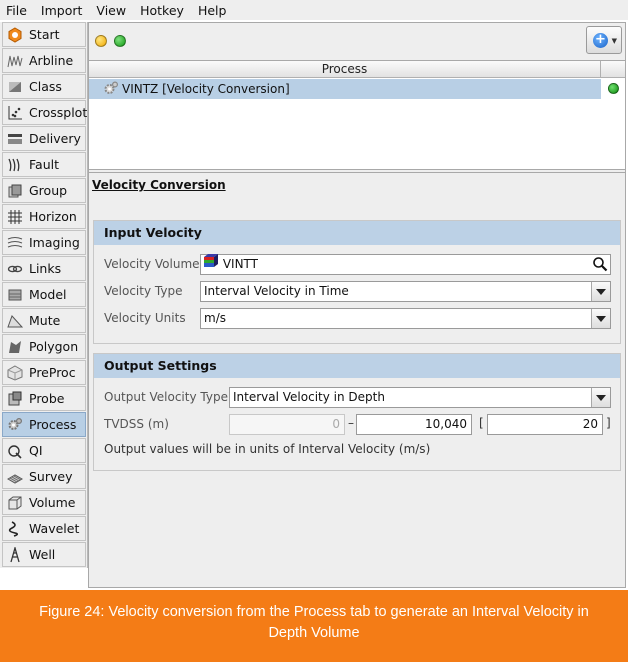 Image resolution: width=628 pixels, height=662 pixels. I want to click on sidebar-tab-survey: Survey, so click(44, 476).